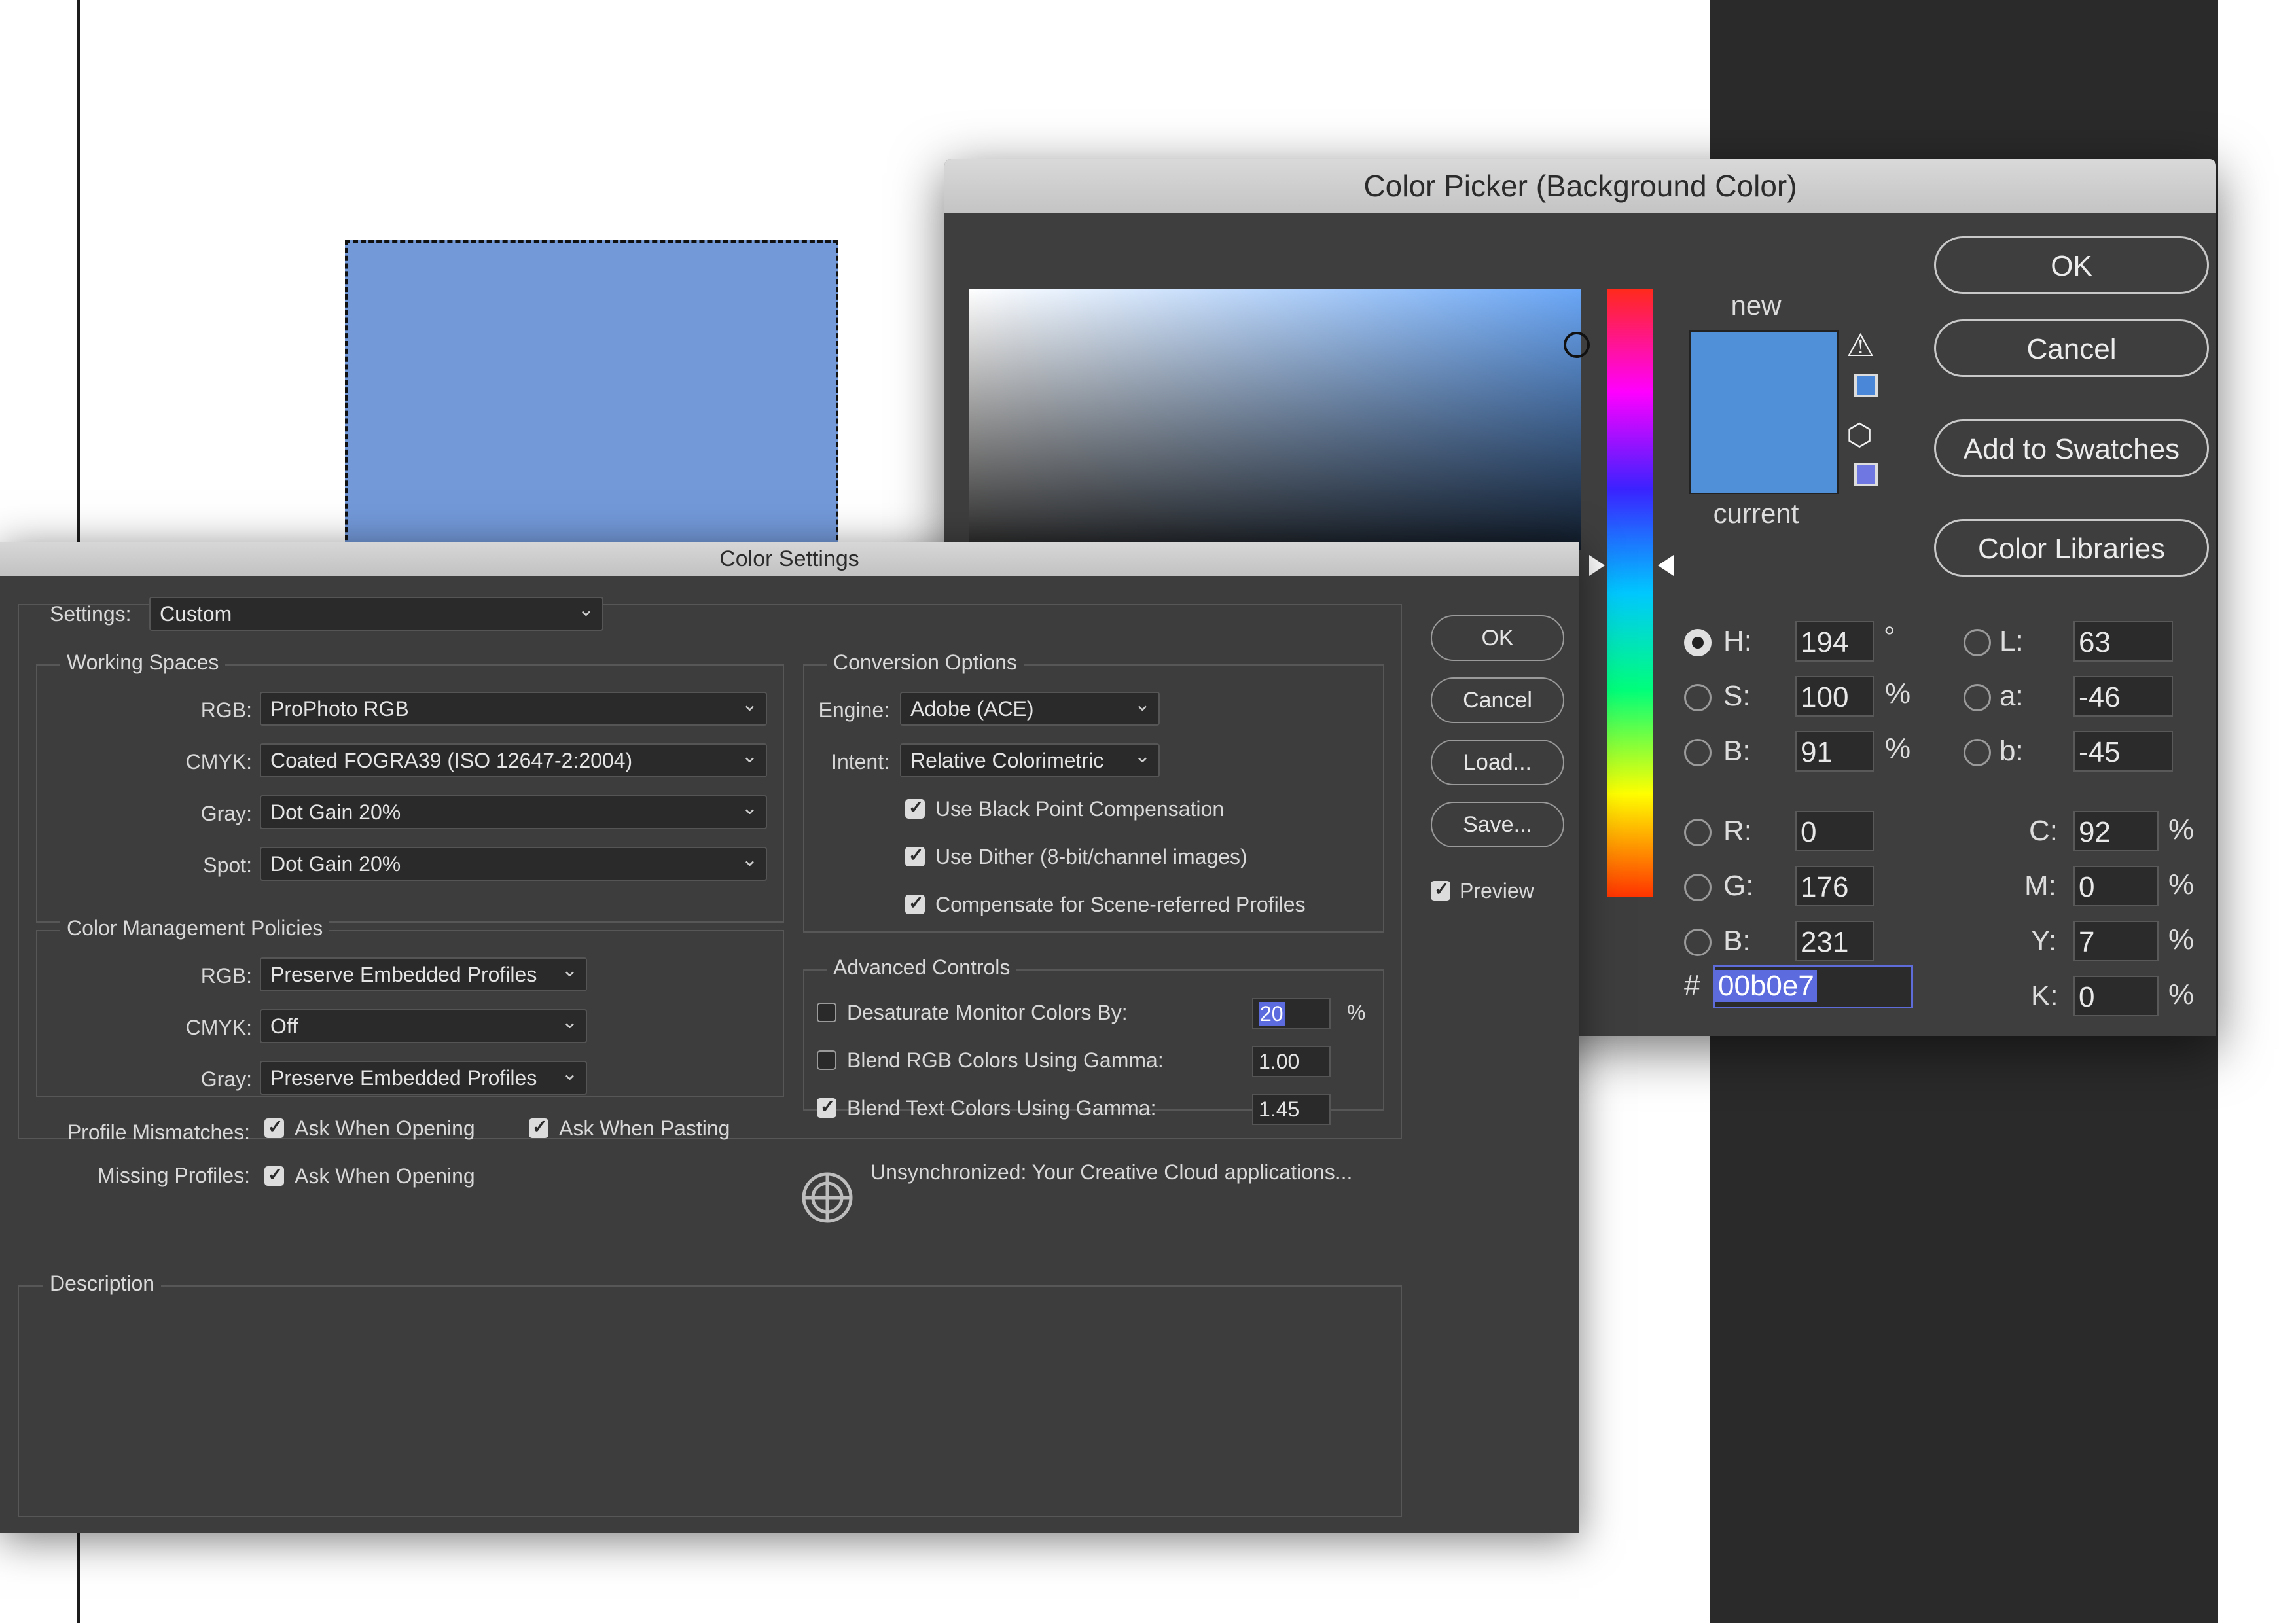 Image resolution: width=2296 pixels, height=1623 pixels. I want to click on selected-canvas-area, so click(591, 394).